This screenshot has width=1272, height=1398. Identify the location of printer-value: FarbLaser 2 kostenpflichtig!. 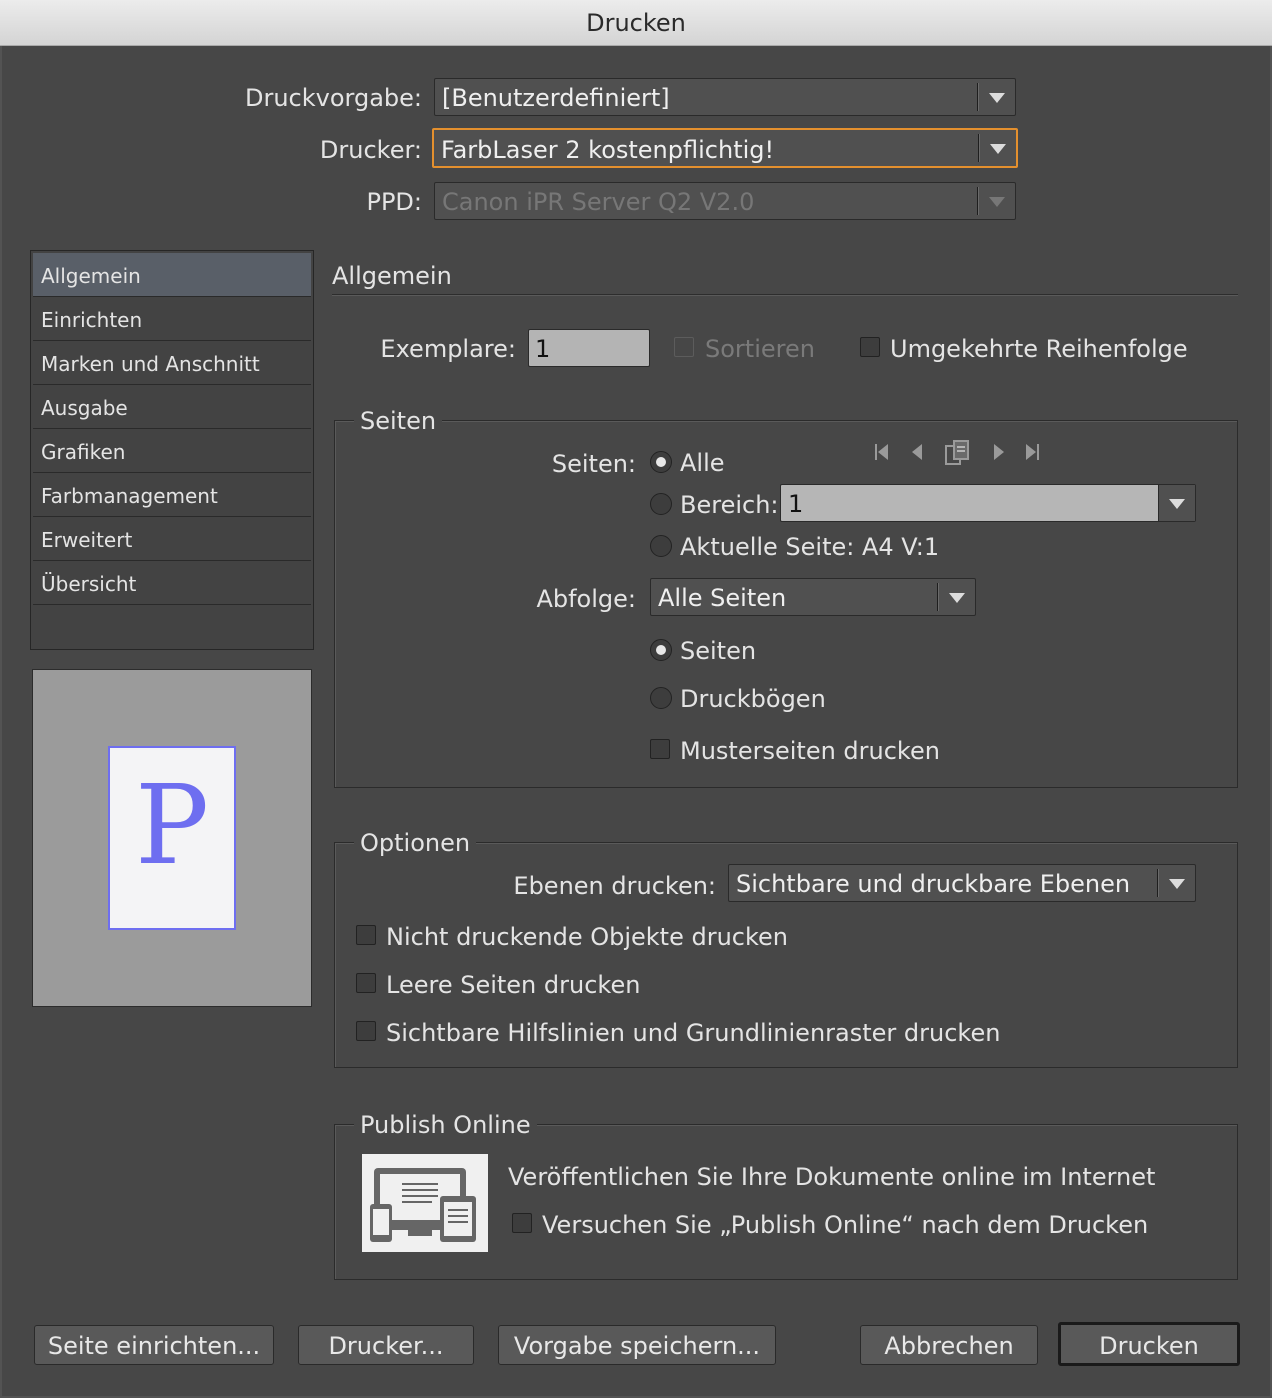
(608, 150).